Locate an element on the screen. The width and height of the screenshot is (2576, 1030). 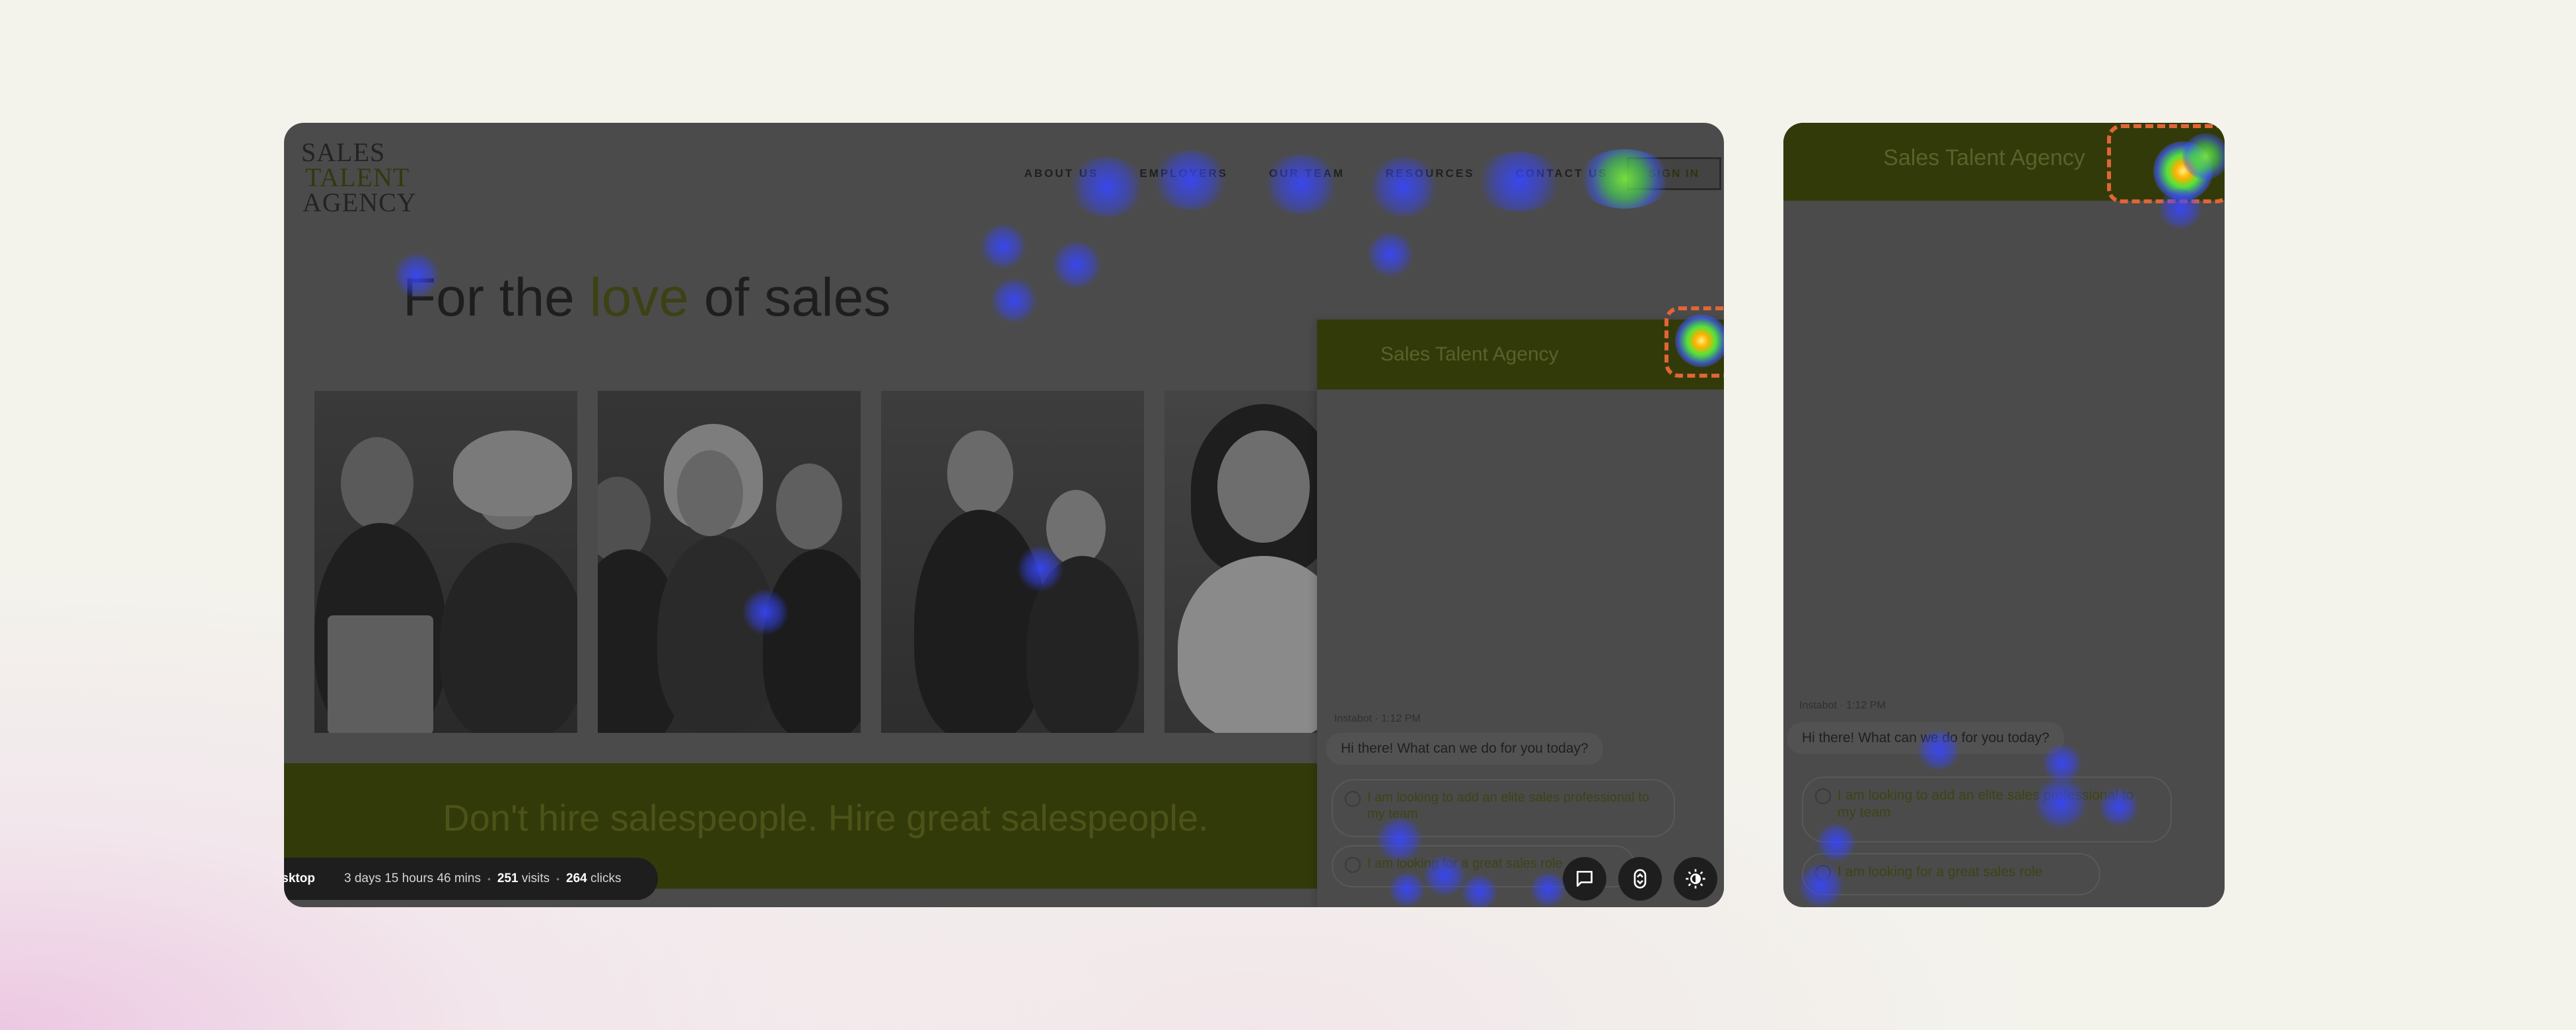
nav-our-team: OUR TEAM is located at coordinates (1307, 173).